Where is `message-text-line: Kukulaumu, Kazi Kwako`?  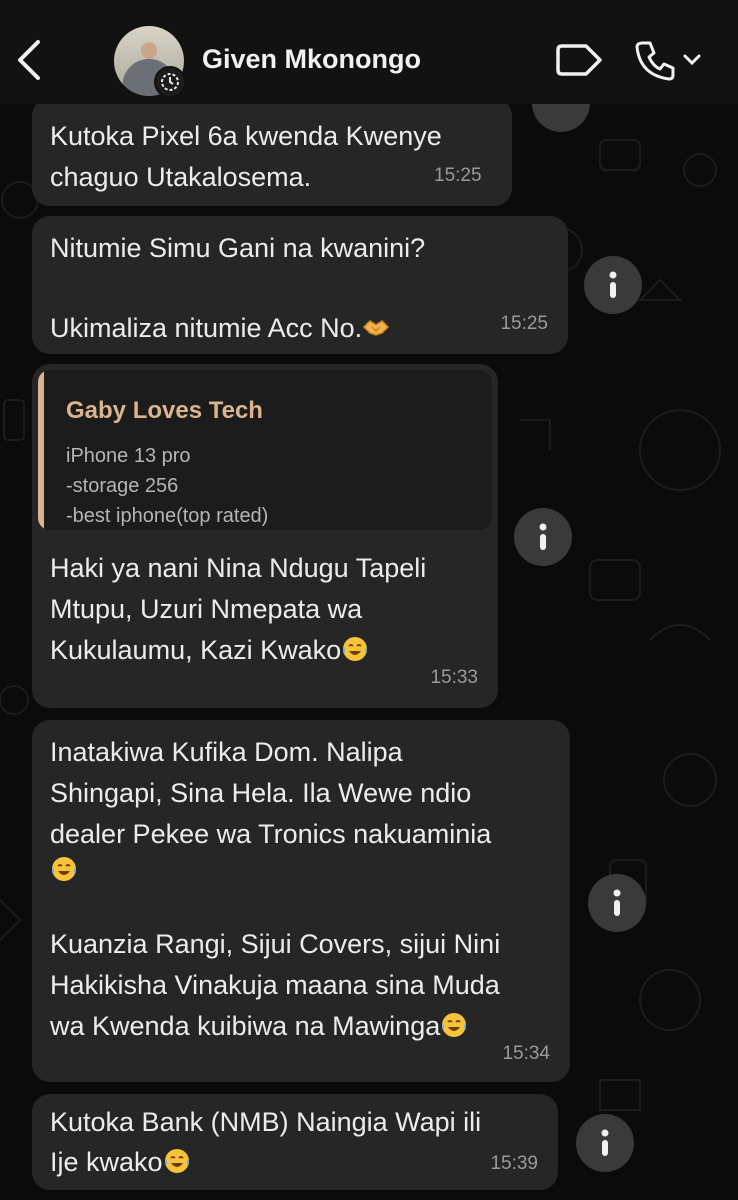
message-text-line: Kukulaumu, Kazi Kwako is located at coordinates (196, 650).